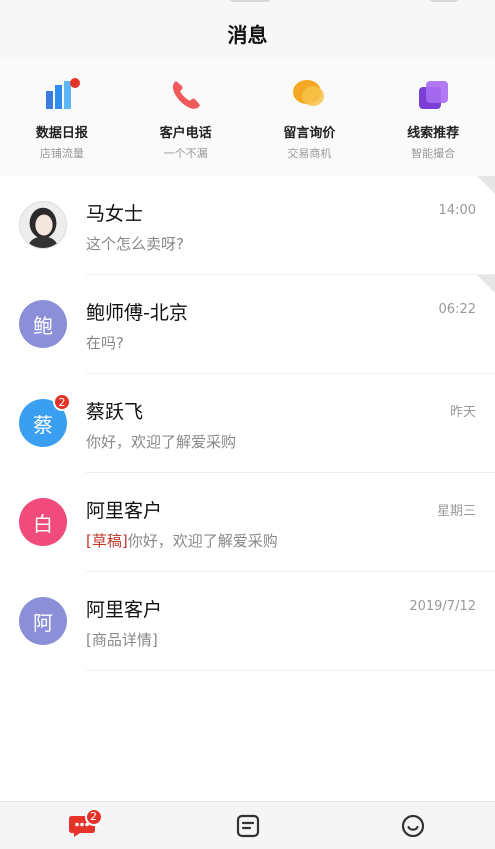 The height and width of the screenshot is (849, 495). I want to click on quick-actions-bar: 数据日报 店铺流量 客户电话 一个不漏 留言询价 交易商机 线索推荐 智能撮合, so click(247, 117).